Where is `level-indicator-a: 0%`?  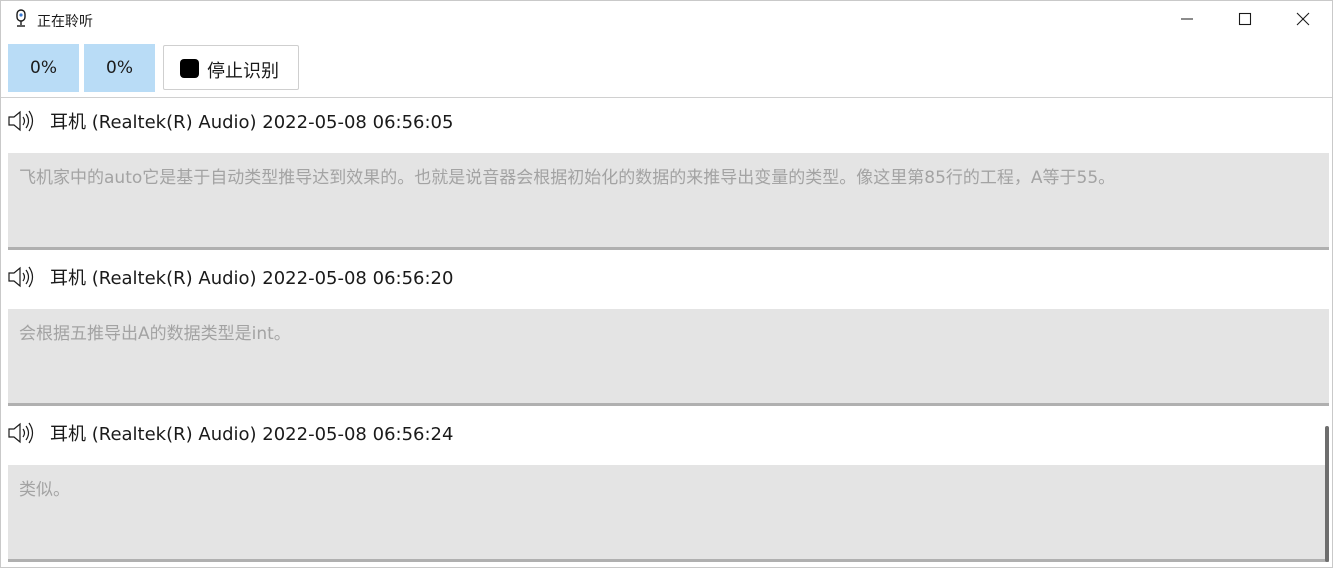
level-indicator-a: 0% is located at coordinates (43, 68).